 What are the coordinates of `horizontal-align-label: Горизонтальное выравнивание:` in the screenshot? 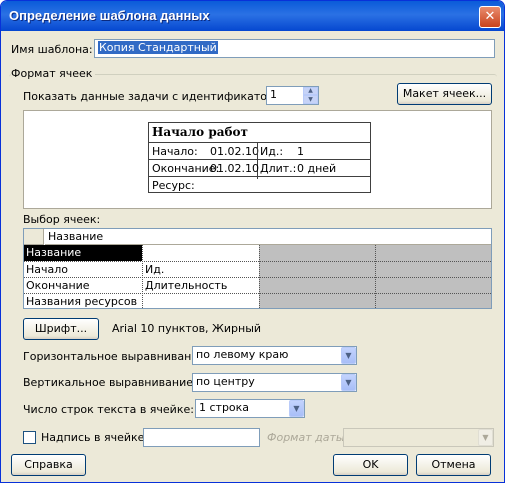 It's located at (116, 356).